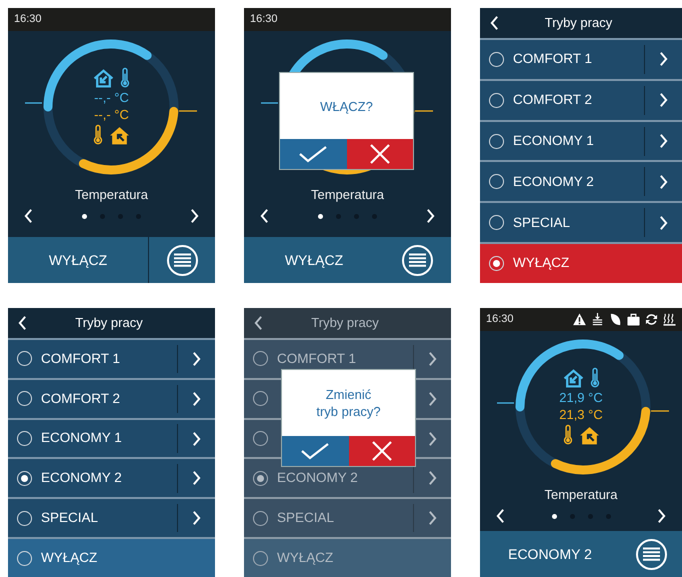 The width and height of the screenshot is (682, 577). Describe the element at coordinates (346, 106) in the screenshot. I see `dialog-message: WŁĄCZ?` at that location.